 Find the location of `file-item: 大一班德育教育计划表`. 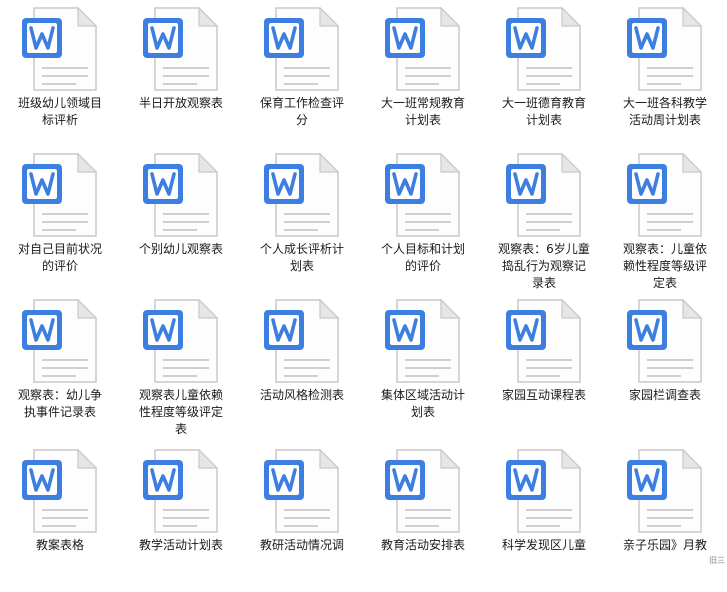

file-item: 大一班德育教育计划表 is located at coordinates (544, 75).